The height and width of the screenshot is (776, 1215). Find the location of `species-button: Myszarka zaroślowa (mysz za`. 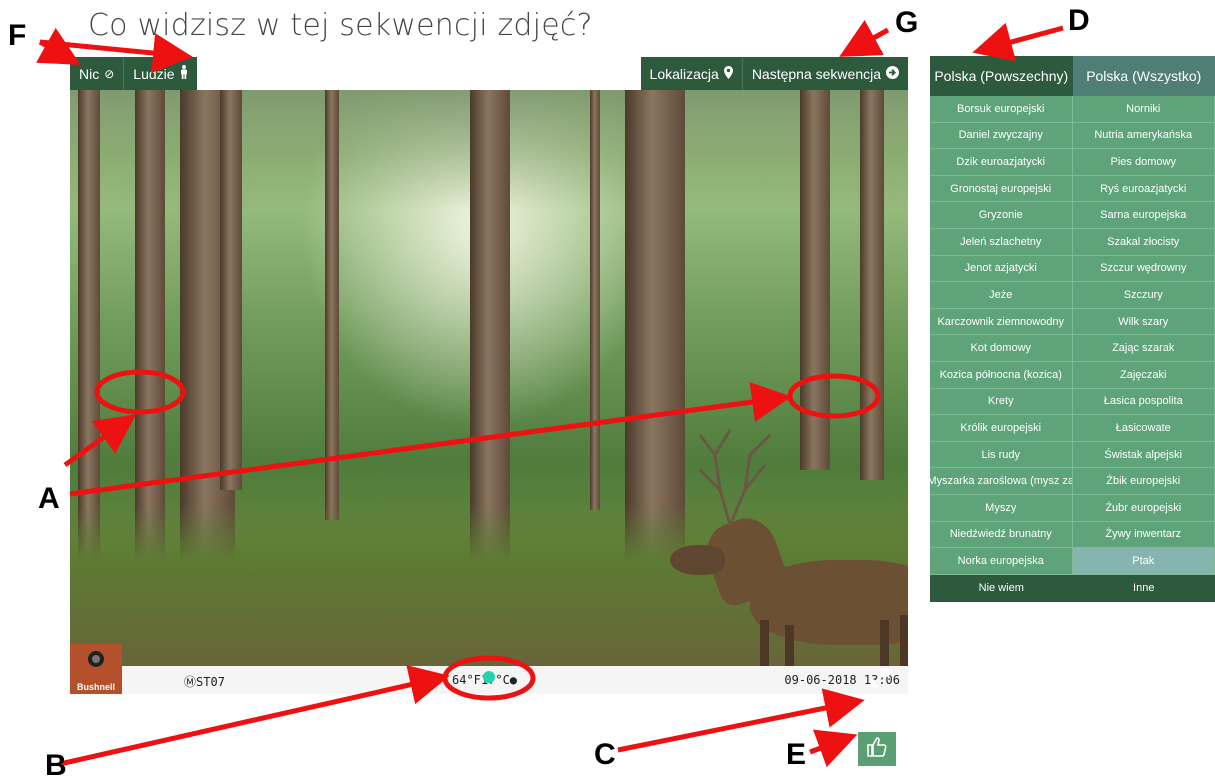

species-button: Myszarka zaroślowa (mysz za is located at coordinates (1001, 481).